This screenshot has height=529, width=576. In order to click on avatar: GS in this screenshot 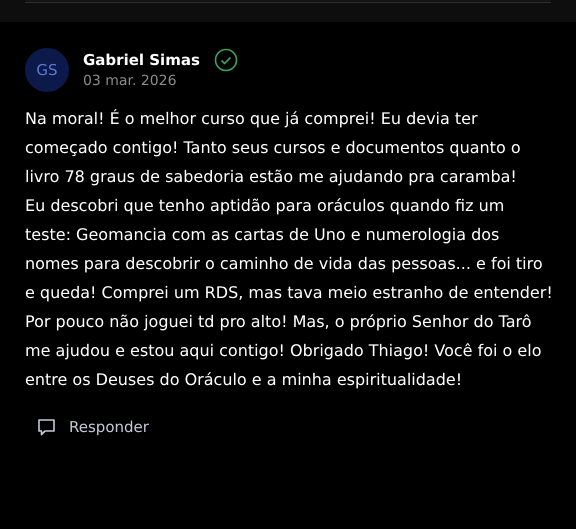, I will do `click(47, 70)`.